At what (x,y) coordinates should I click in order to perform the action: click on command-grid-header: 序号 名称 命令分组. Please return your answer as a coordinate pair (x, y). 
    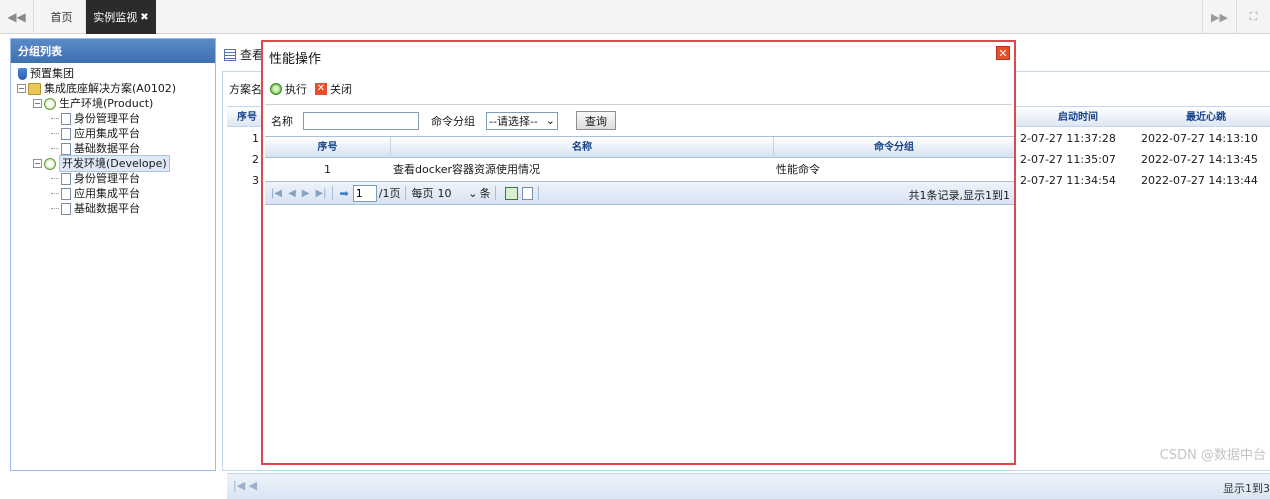
    Looking at the image, I should click on (639, 147).